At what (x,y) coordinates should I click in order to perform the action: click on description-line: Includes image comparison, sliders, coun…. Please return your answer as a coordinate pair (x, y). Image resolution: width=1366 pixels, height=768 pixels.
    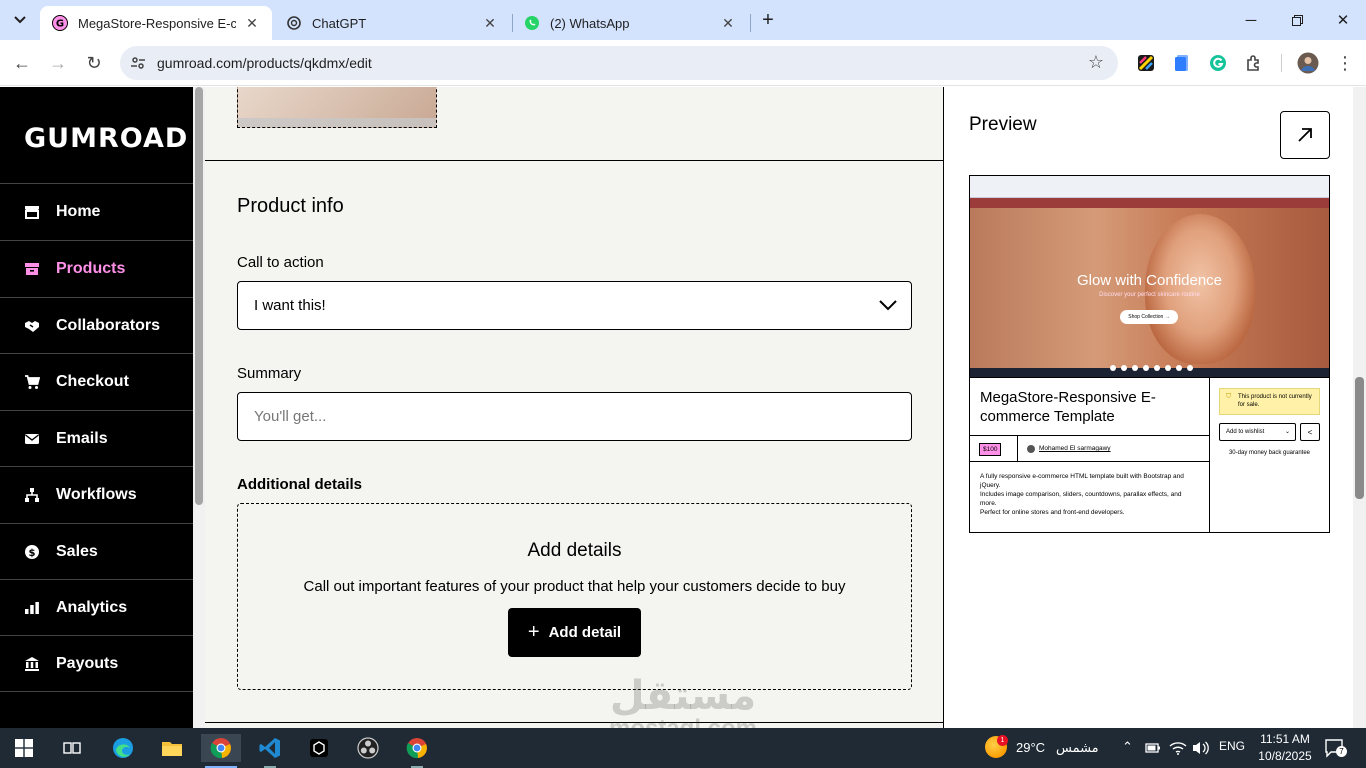
    Looking at the image, I should click on (1081, 499).